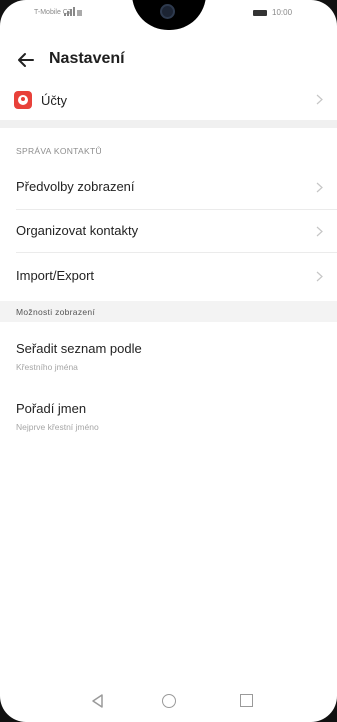 This screenshot has width=337, height=722. I want to click on accounts-row: Účty, so click(168, 100).